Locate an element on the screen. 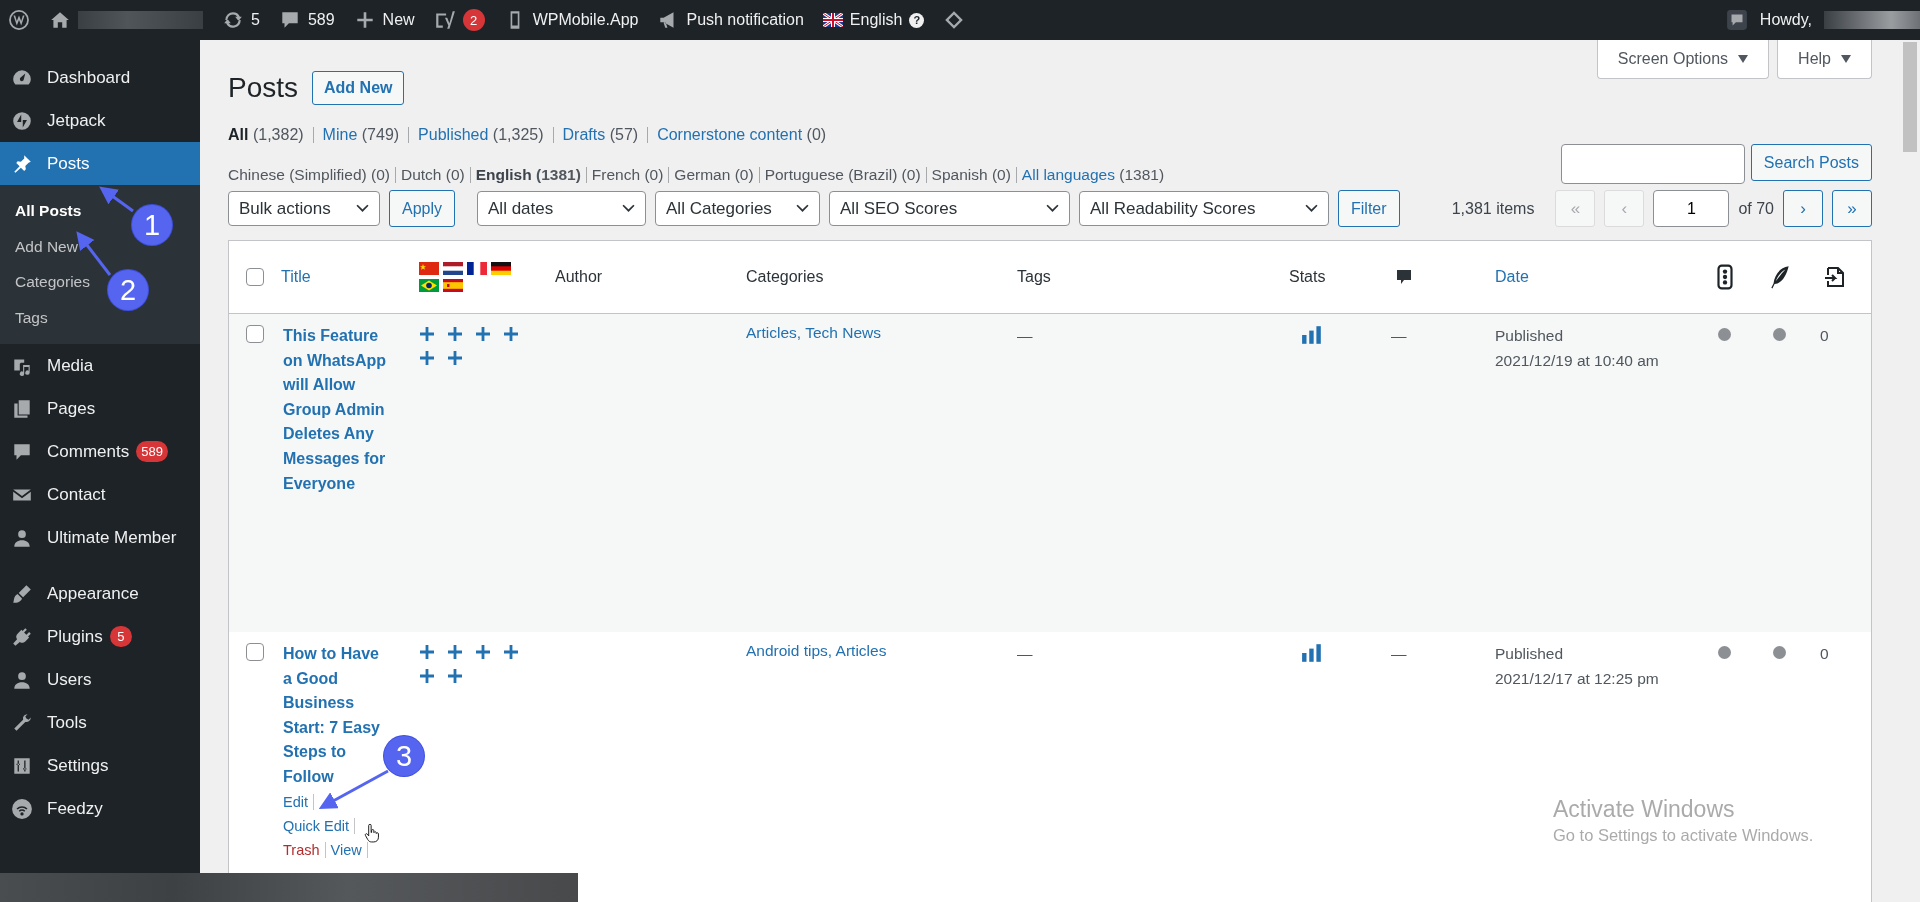  bulk-actions-dropdown: Bulk actions is located at coordinates (304, 208).